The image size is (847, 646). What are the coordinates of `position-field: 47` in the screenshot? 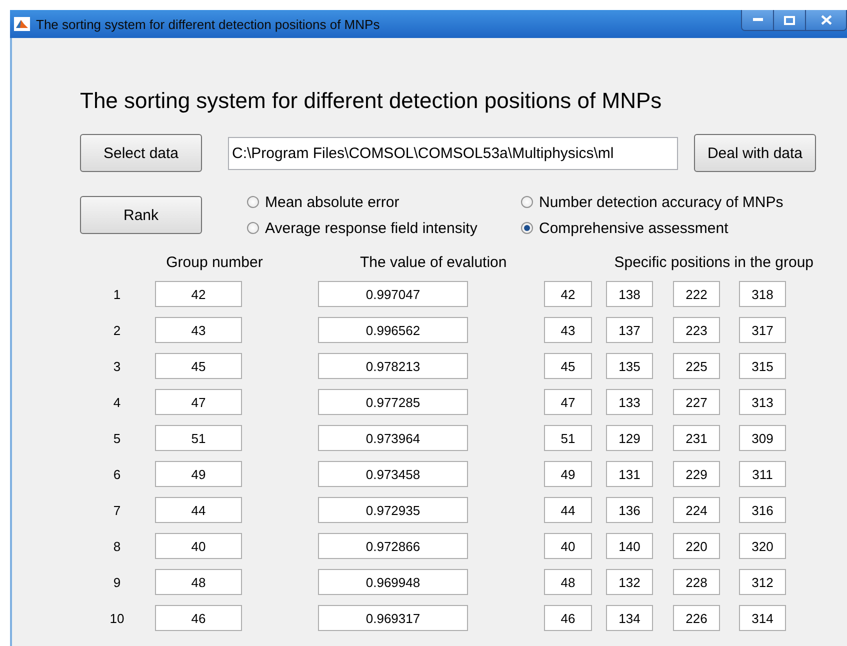 It's located at (568, 402).